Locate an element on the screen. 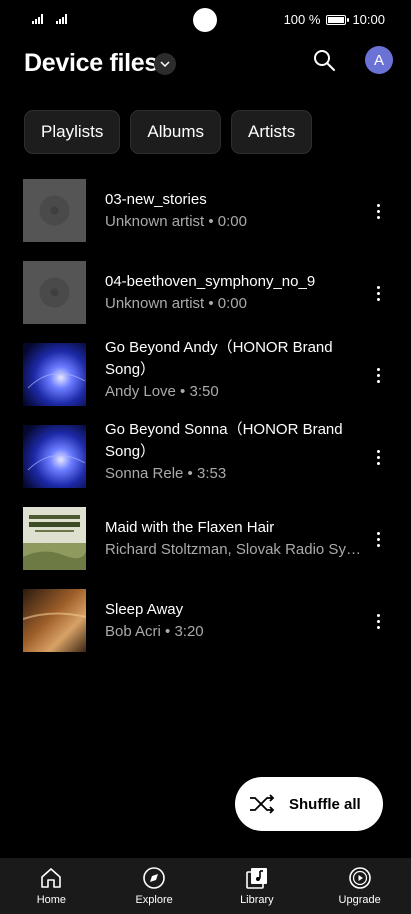 The image size is (411, 914). track-title: Maid with the Flaxen Hair is located at coordinates (190, 527).